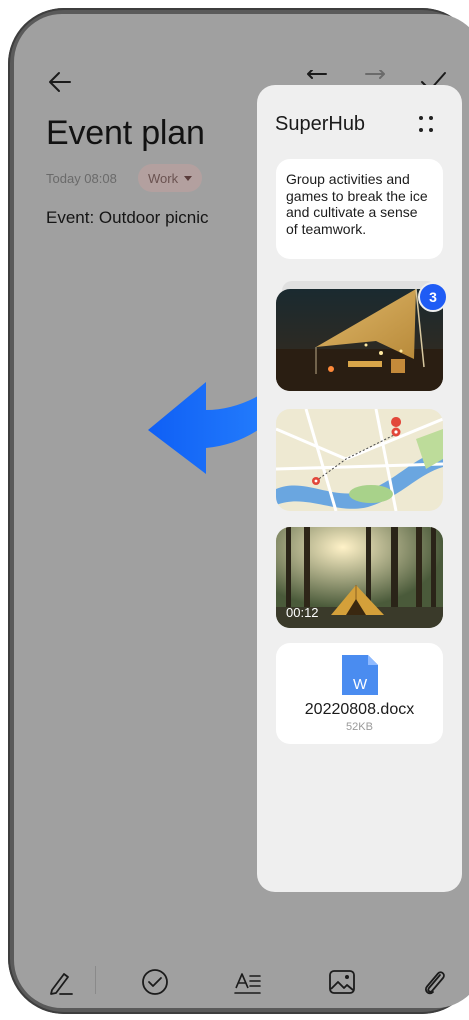 The height and width of the screenshot is (1020, 469). I want to click on note-title: Event plan, so click(125, 133).